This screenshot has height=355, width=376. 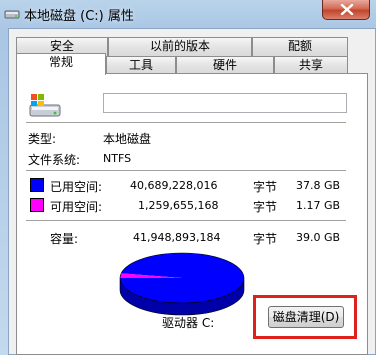 I want to click on capacity-size: 39.0 GB, so click(x=318, y=237).